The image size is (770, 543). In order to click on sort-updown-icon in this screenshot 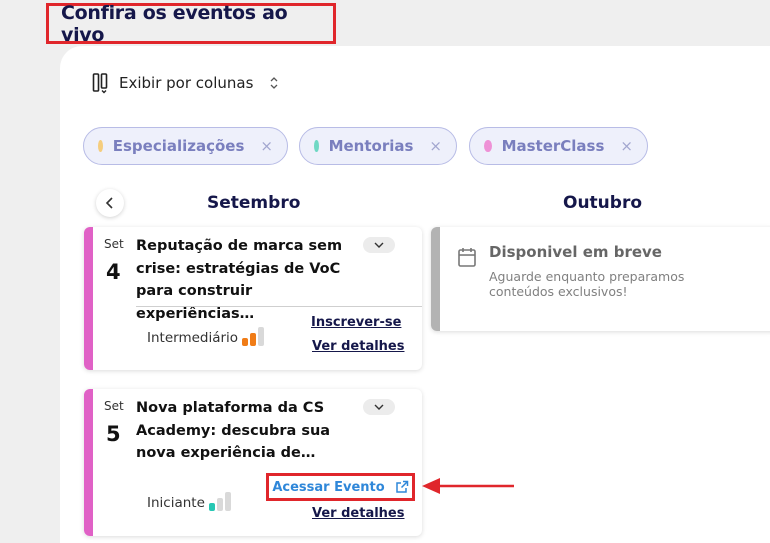, I will do `click(274, 83)`.